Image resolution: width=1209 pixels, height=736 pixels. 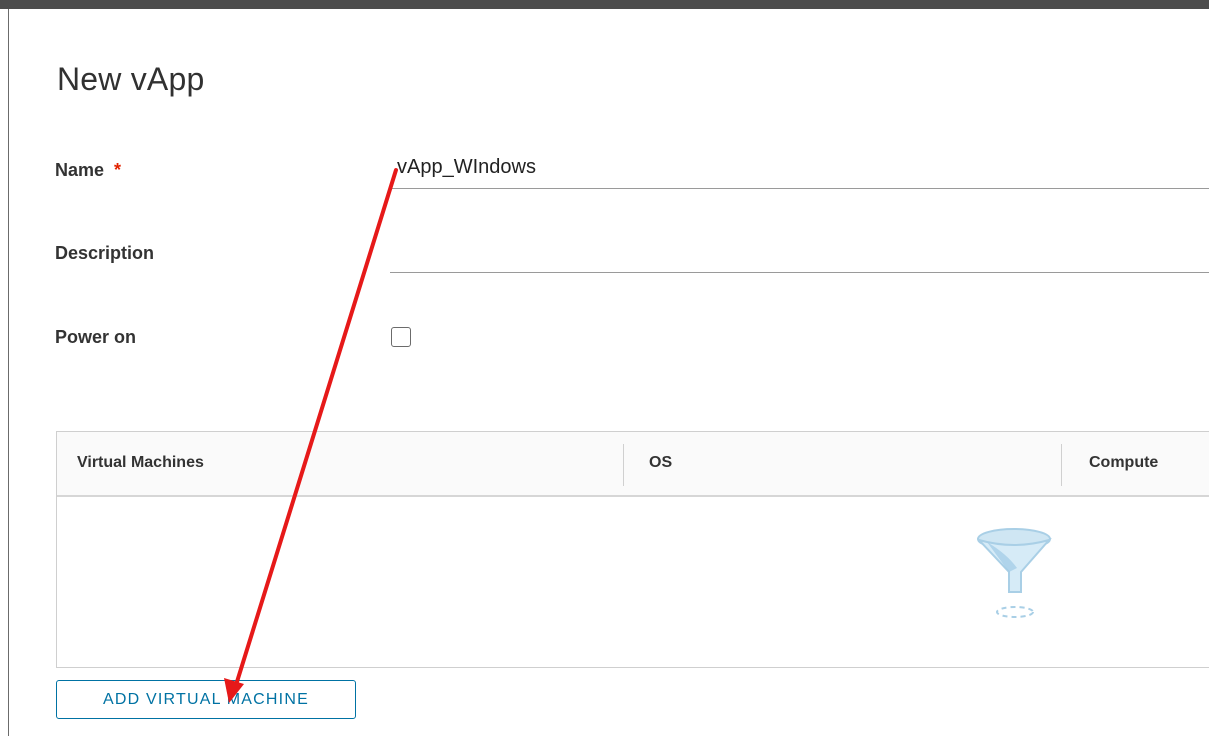 What do you see at coordinates (633, 464) in the screenshot?
I see `grid-header: Virtual Machines OS Compute` at bounding box center [633, 464].